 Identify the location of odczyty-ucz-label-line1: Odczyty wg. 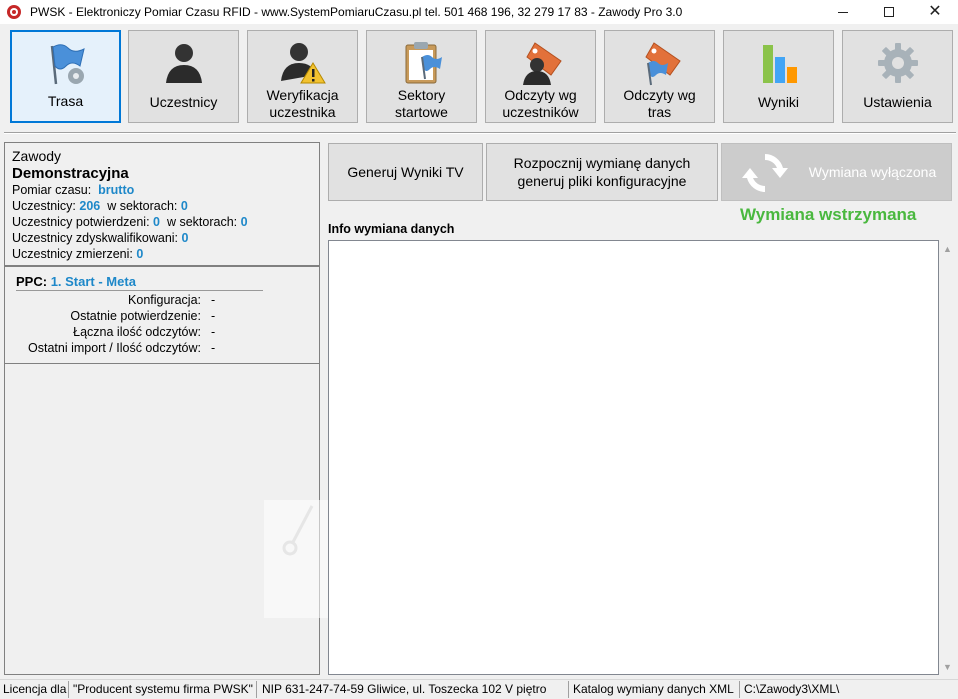
(540, 95).